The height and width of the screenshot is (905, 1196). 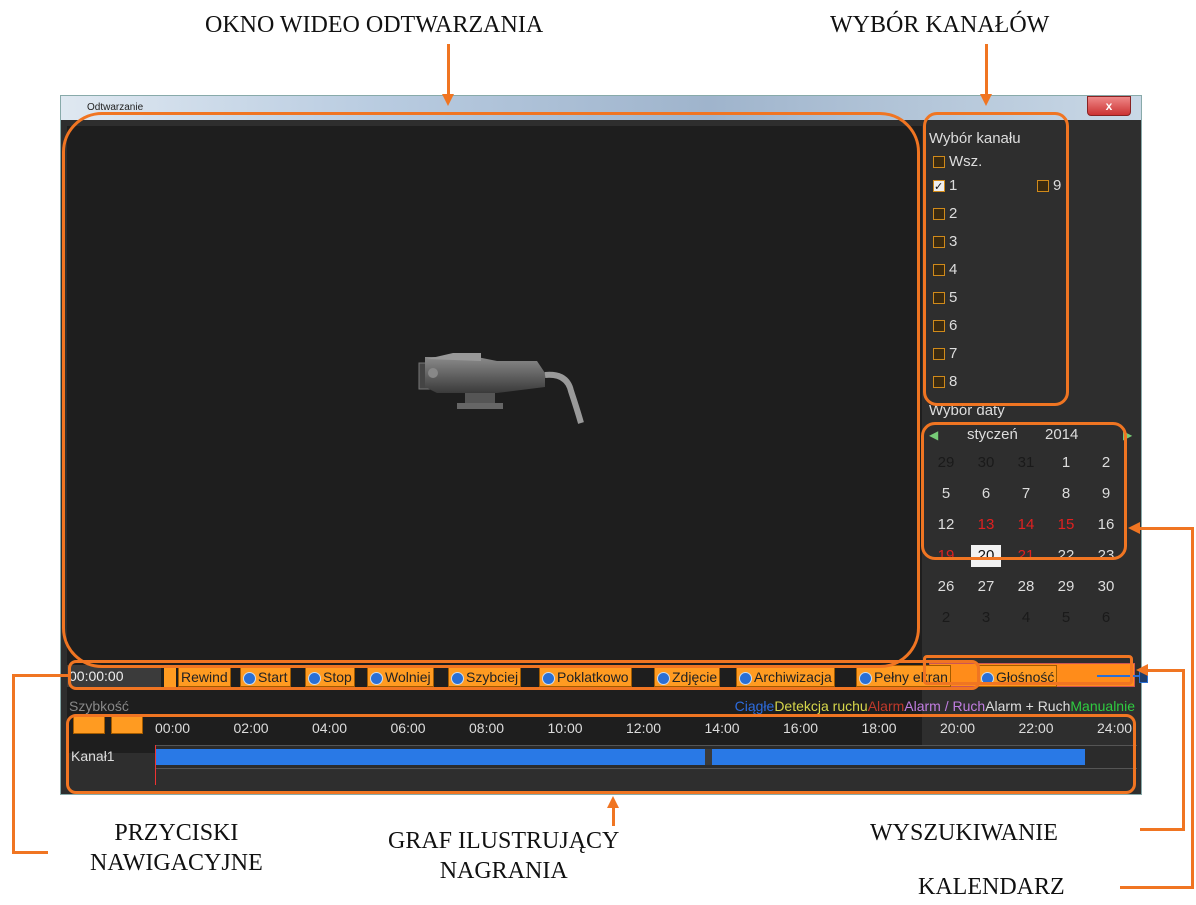 What do you see at coordinates (1157, 887) in the screenshot?
I see `pointer-cal-h2` at bounding box center [1157, 887].